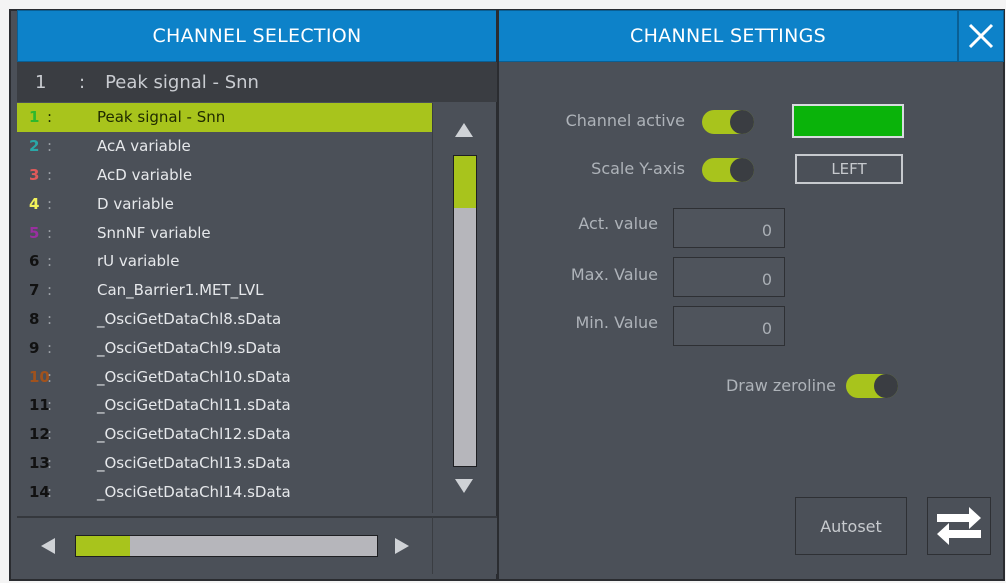 This screenshot has height=583, width=1006. What do you see at coordinates (848, 121) in the screenshot?
I see `channel-color-swatch` at bounding box center [848, 121].